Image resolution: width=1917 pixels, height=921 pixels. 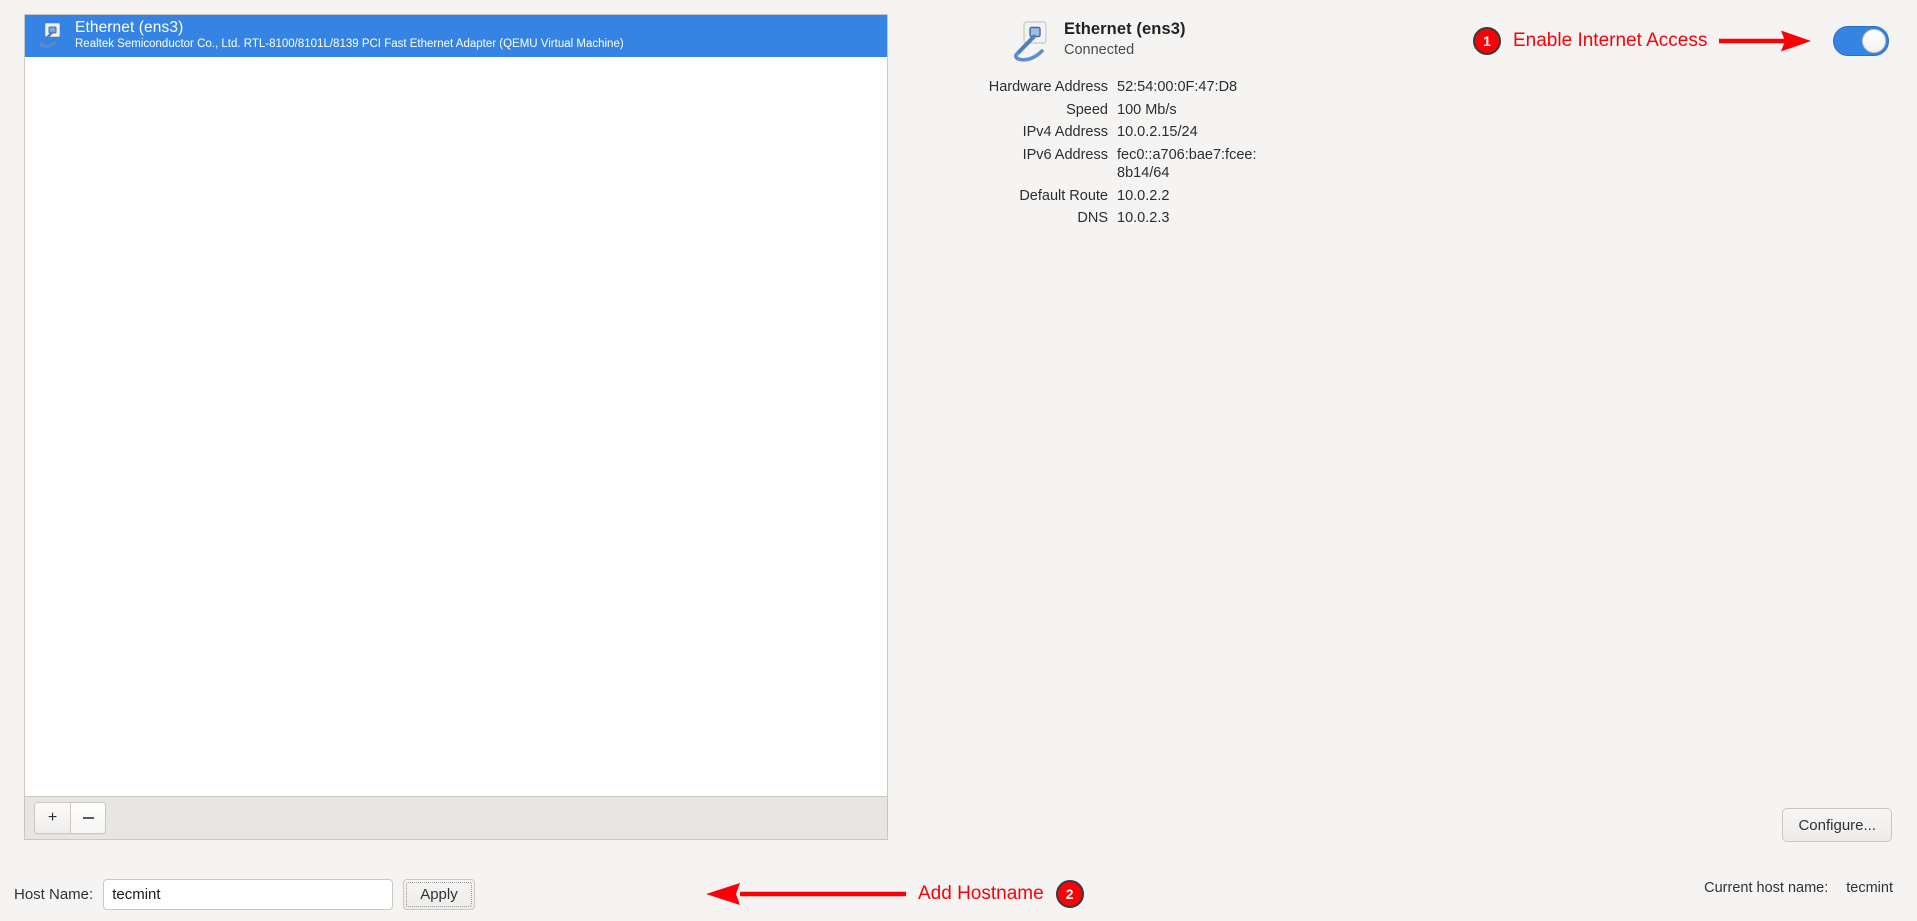 What do you see at coordinates (1861, 41) in the screenshot?
I see `internet-access-toggle` at bounding box center [1861, 41].